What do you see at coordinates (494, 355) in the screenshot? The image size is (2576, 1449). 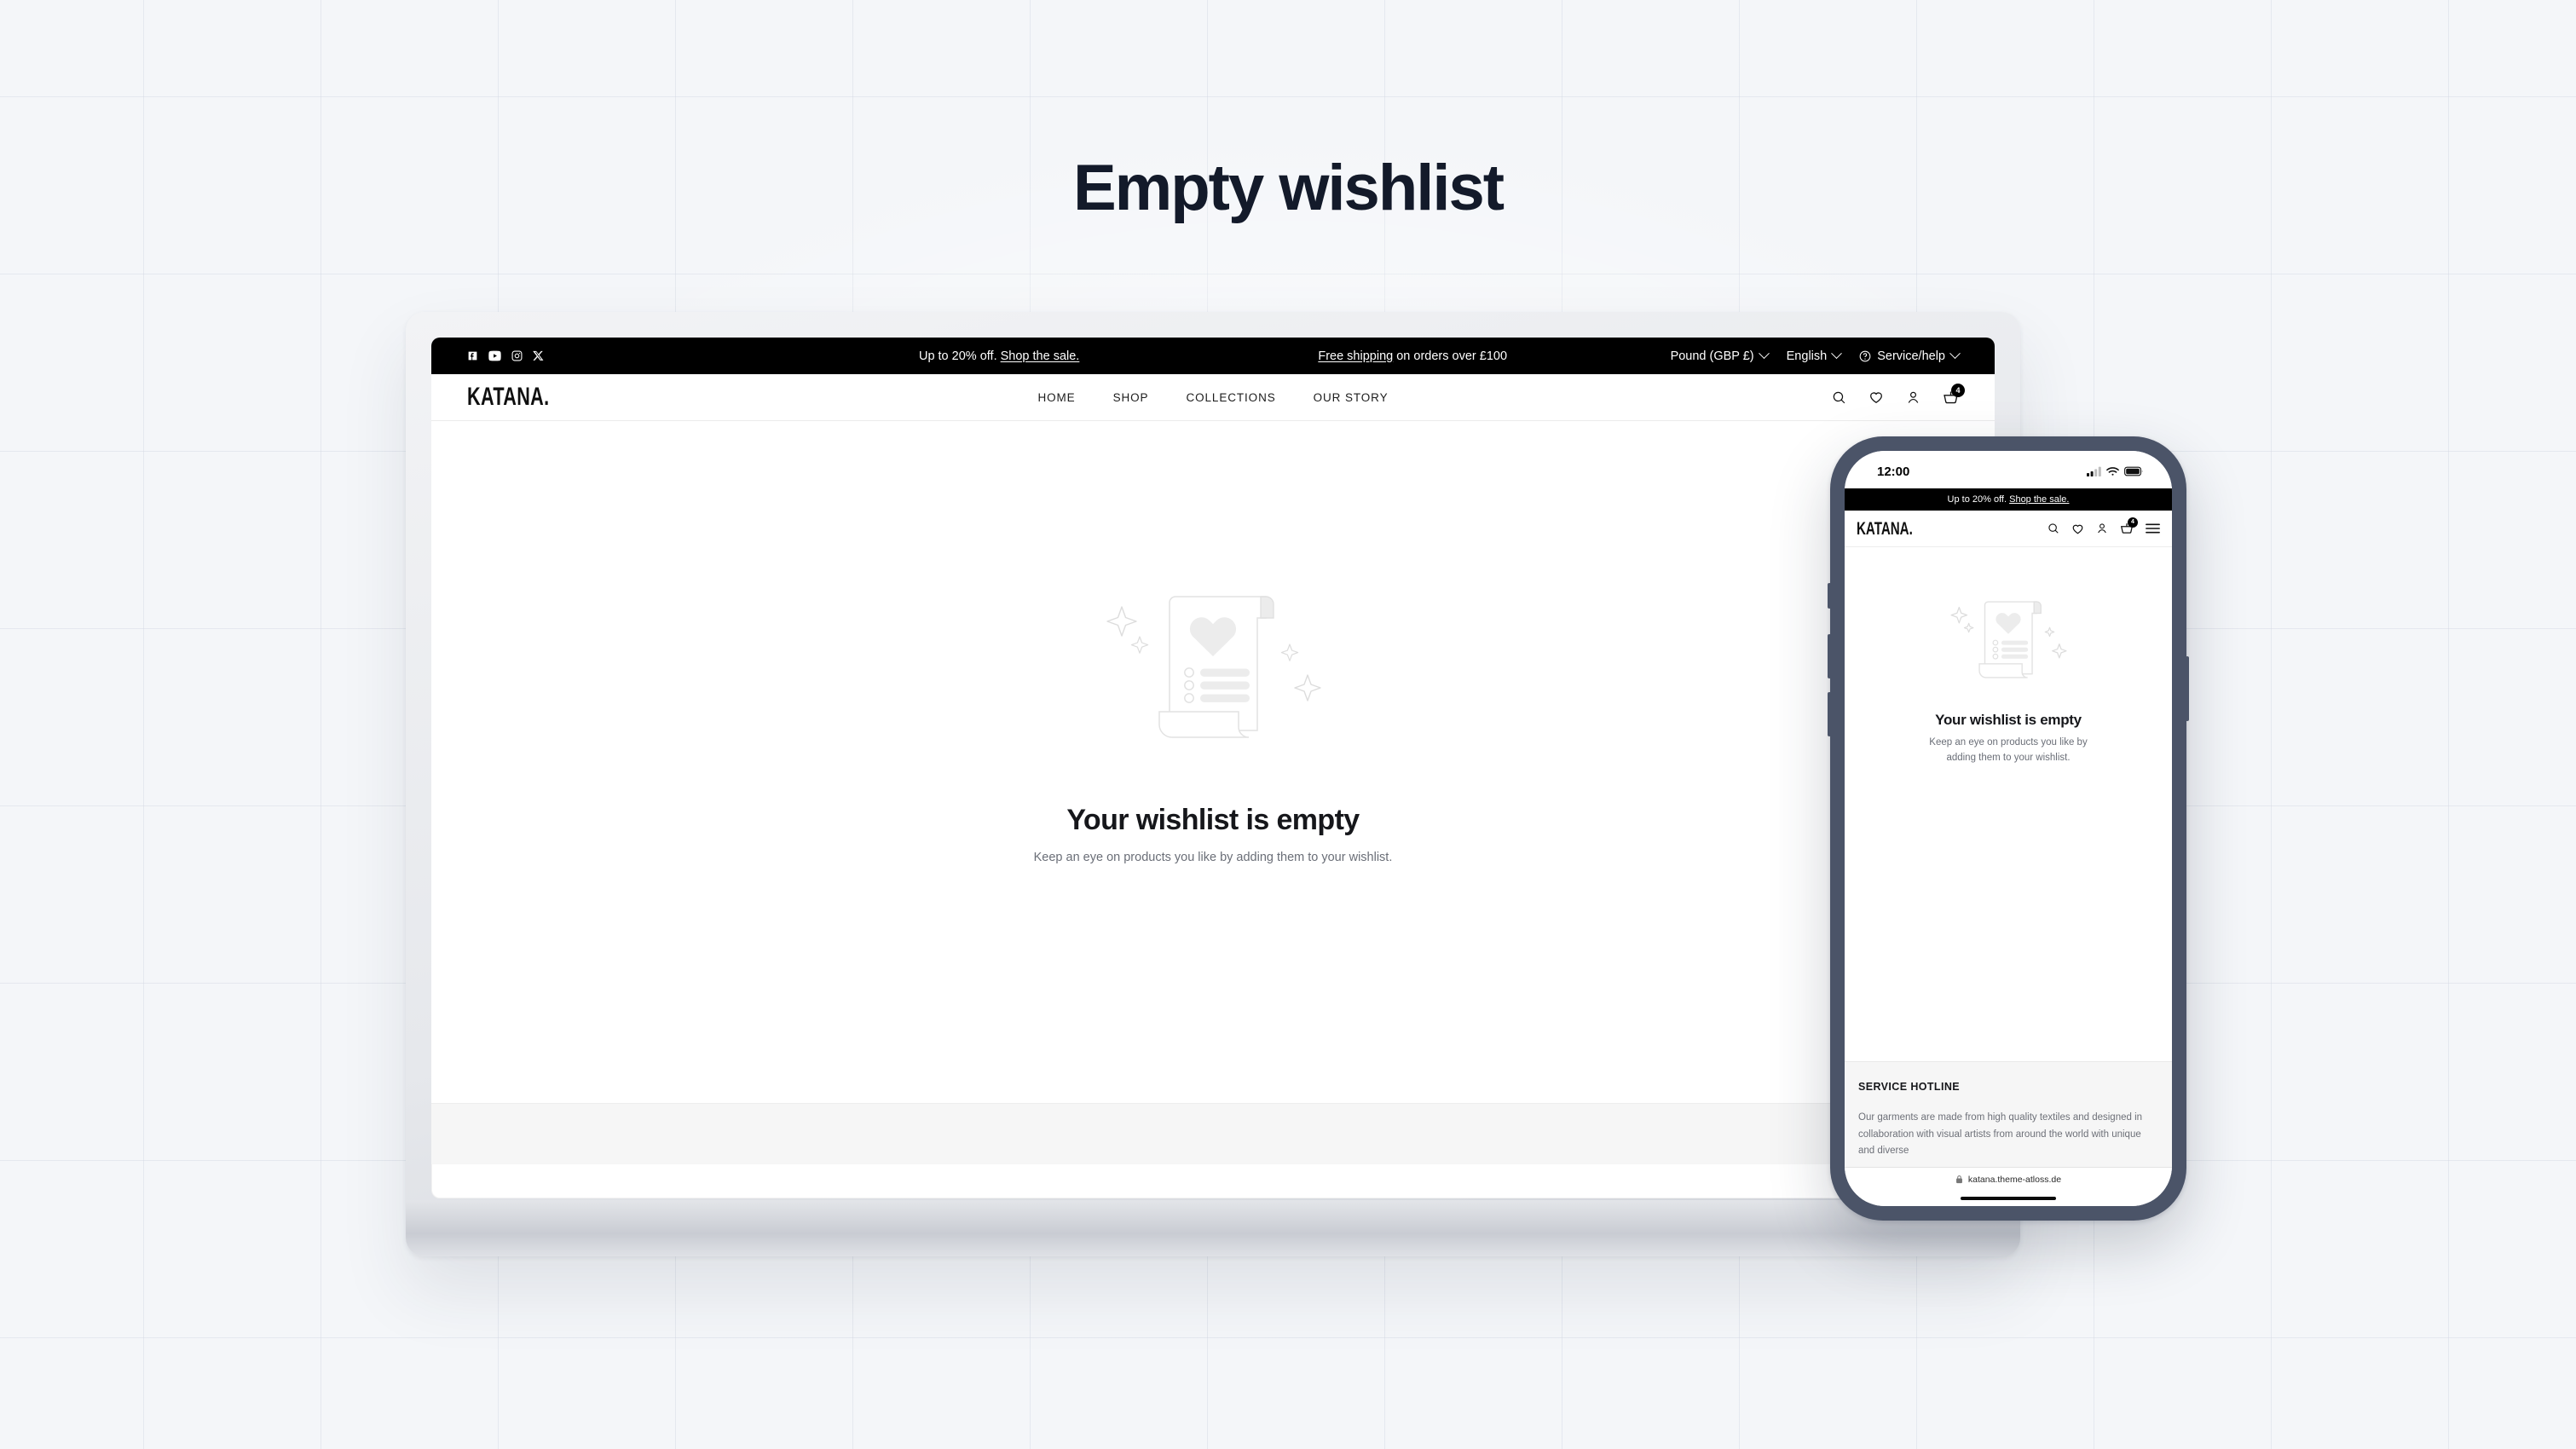 I see `youtube-icon` at bounding box center [494, 355].